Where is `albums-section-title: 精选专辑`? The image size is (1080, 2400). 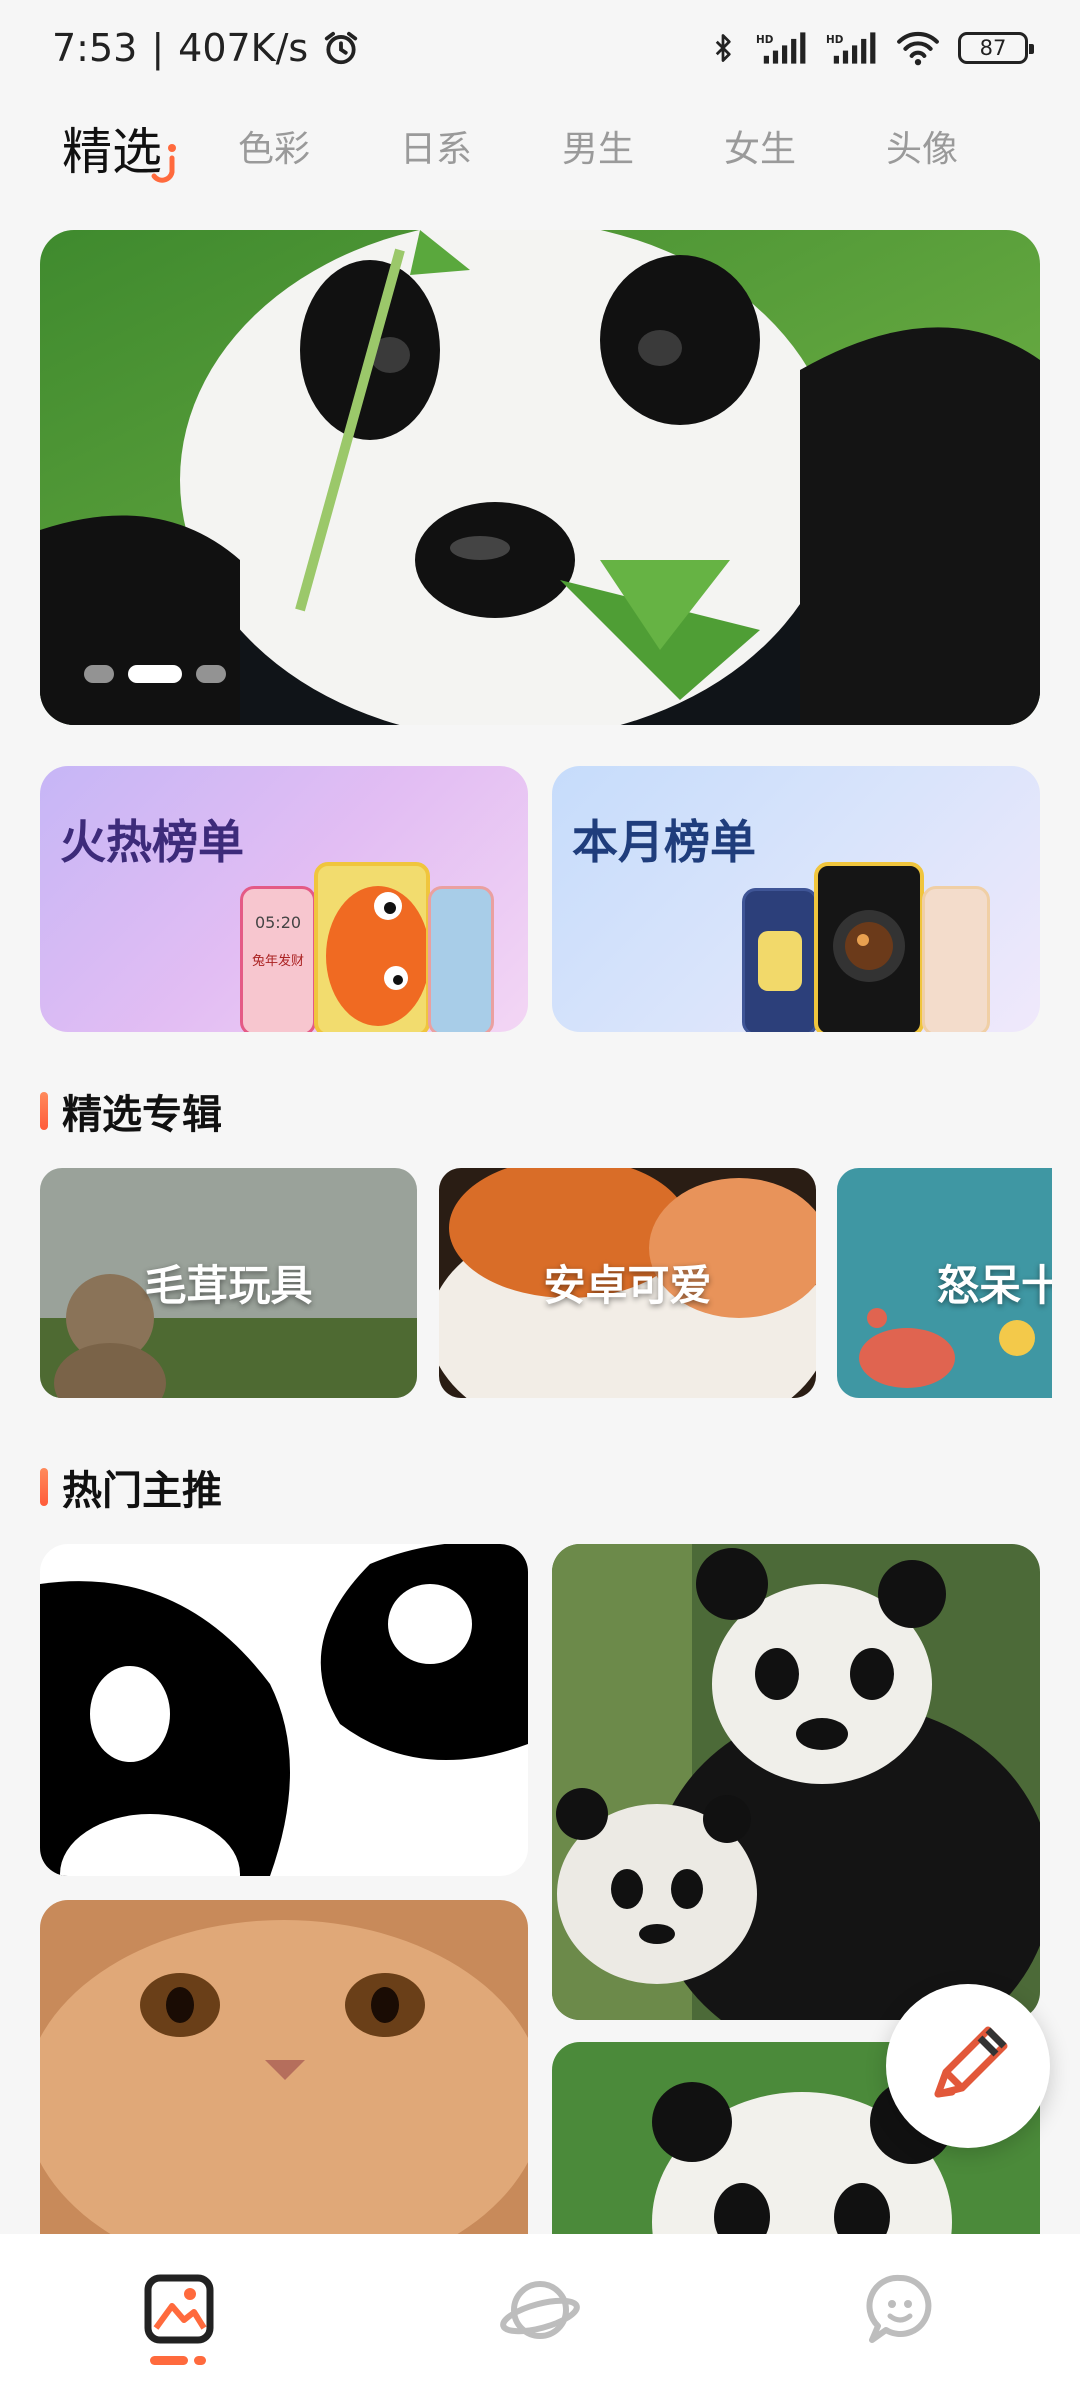 albums-section-title: 精选专辑 is located at coordinates (142, 1115).